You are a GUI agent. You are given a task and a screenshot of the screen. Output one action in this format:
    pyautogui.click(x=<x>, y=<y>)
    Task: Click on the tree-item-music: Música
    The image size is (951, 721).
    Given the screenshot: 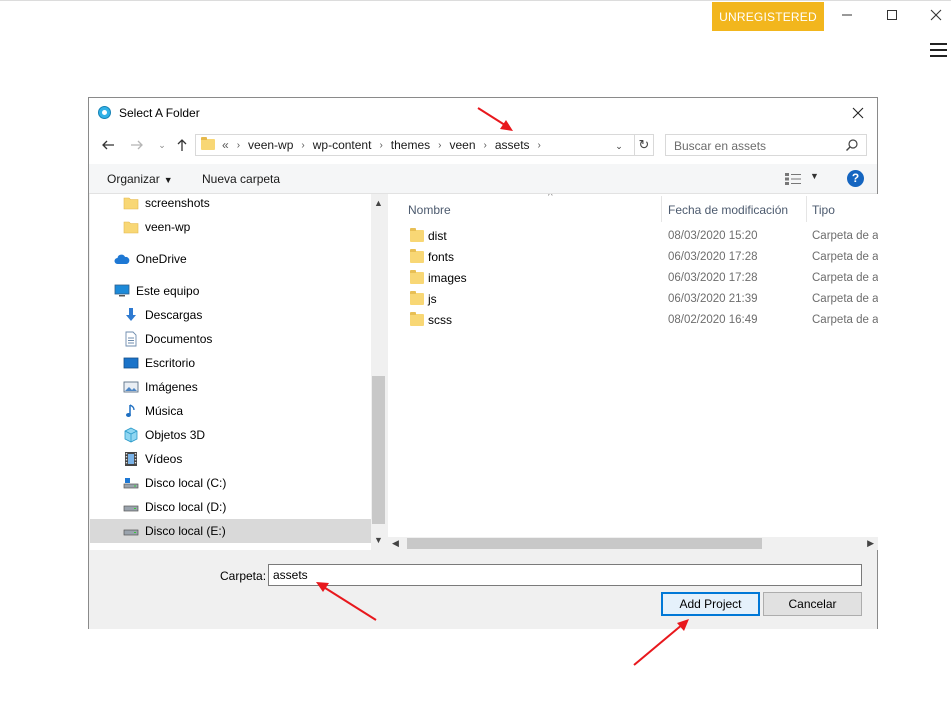 What is the action you would take?
    pyautogui.click(x=238, y=411)
    